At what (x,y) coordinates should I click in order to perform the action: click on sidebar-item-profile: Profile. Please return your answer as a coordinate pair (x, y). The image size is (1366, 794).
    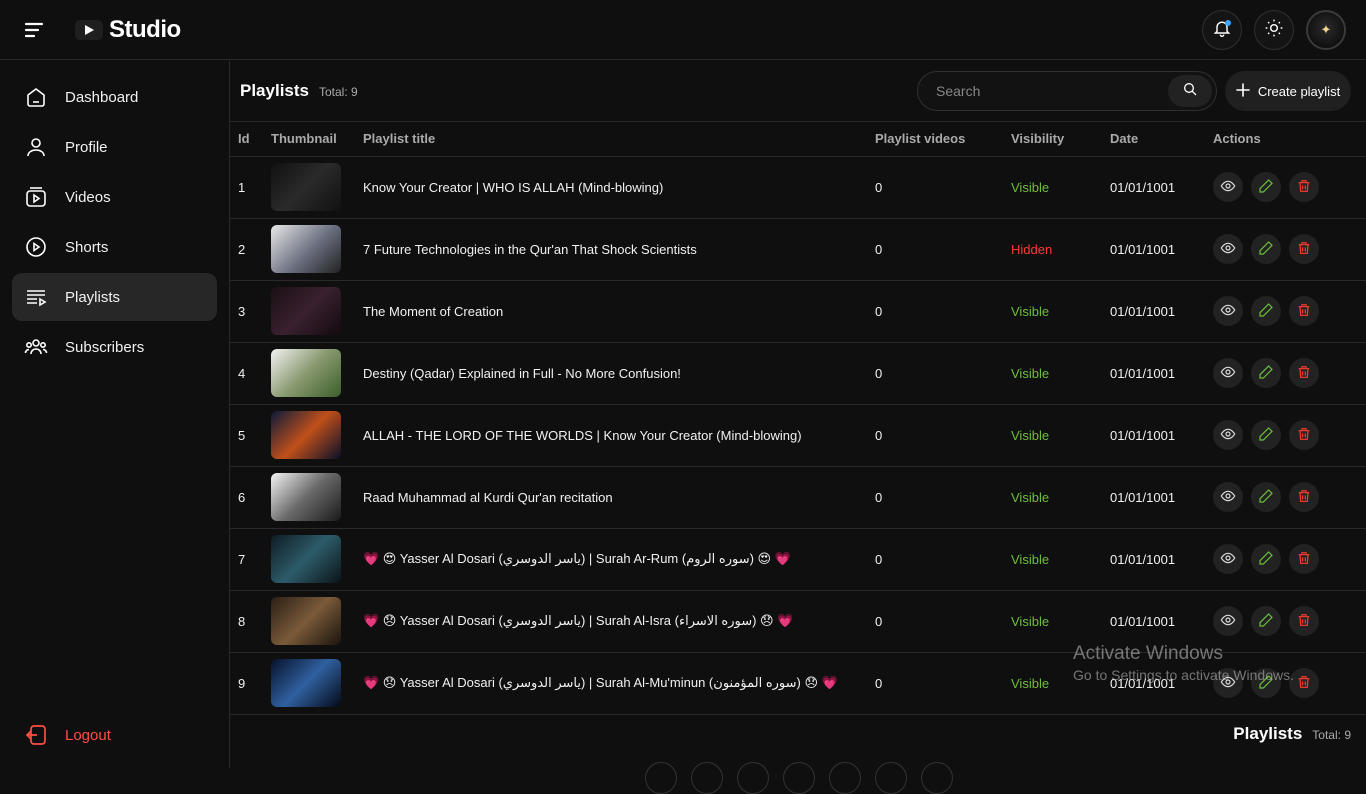
    Looking at the image, I should click on (114, 147).